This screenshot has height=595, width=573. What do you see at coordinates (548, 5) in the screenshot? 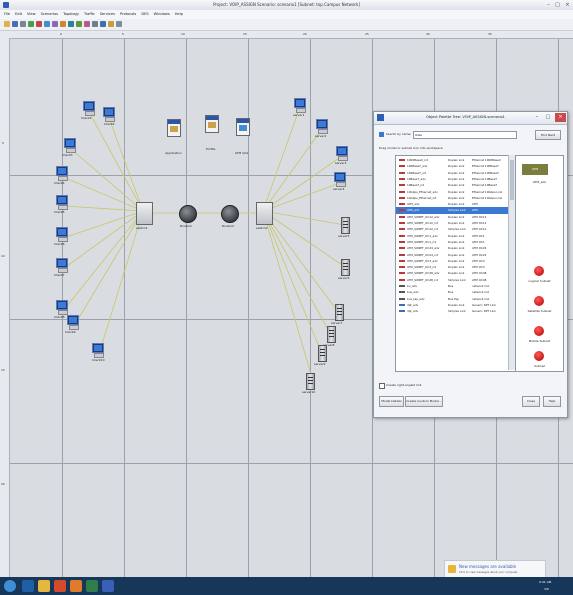
I see `minimize-button: –` at bounding box center [548, 5].